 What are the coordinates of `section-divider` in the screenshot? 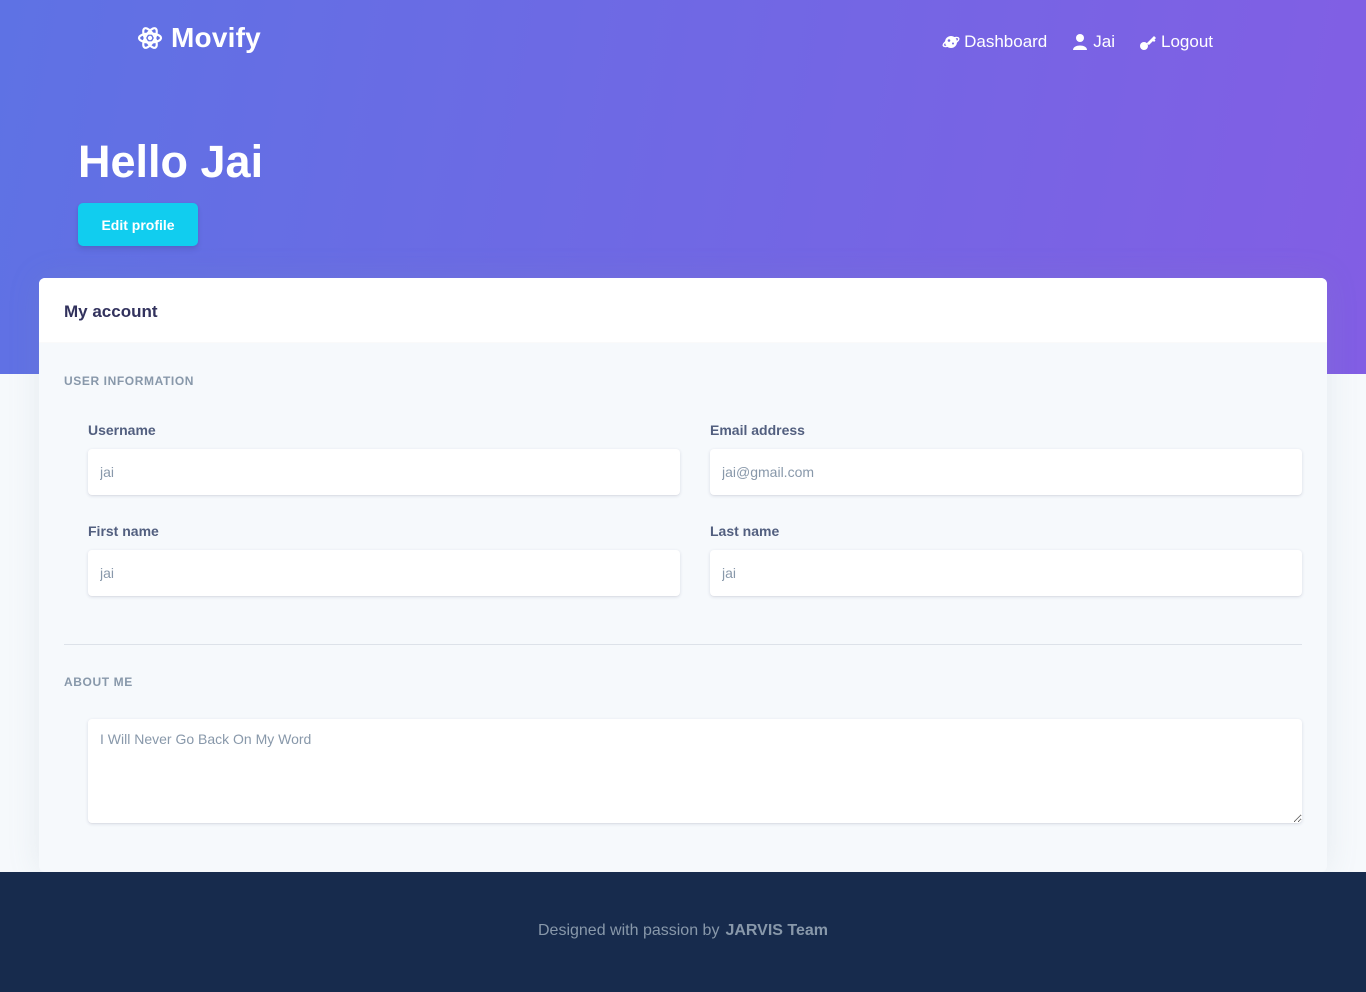 It's located at (683, 644).